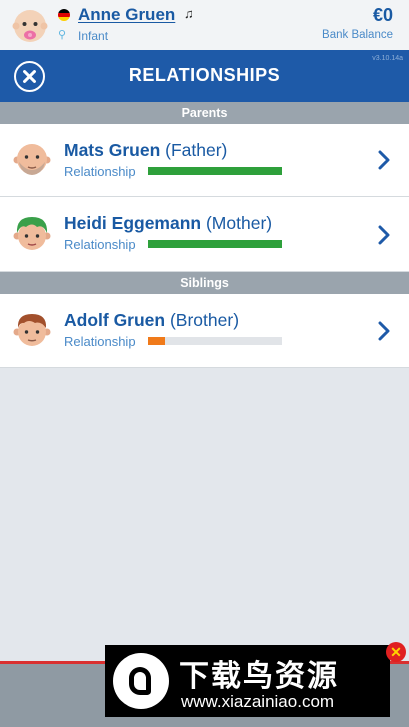  Describe the element at coordinates (204, 283) in the screenshot. I see `section-header-siblings: Siblings` at that location.